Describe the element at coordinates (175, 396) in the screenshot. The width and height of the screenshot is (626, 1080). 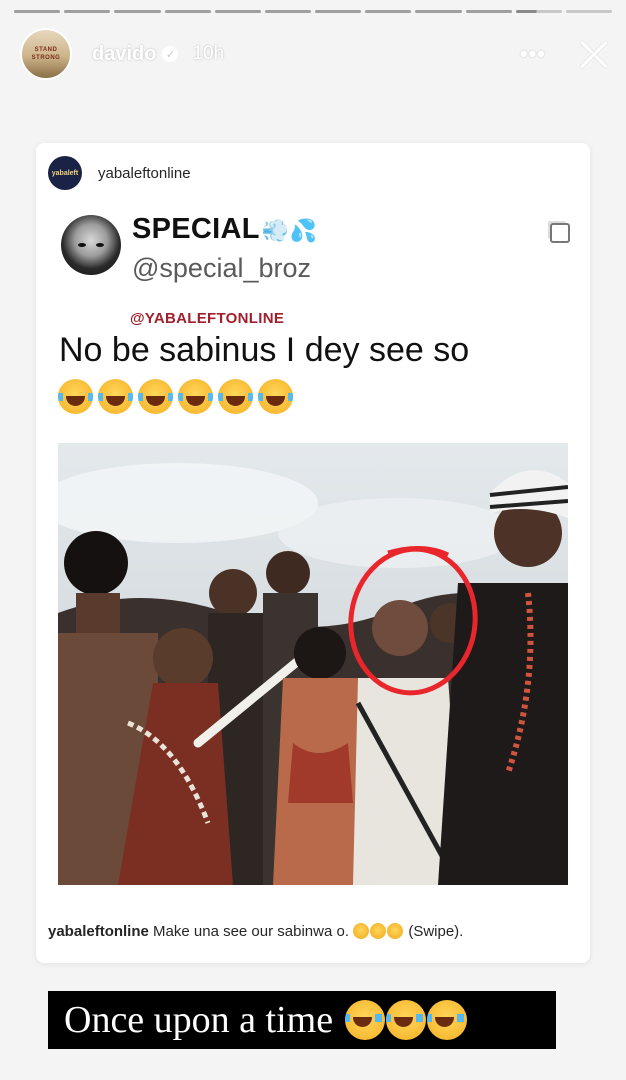
I see `tweet-laugh-emojis` at that location.